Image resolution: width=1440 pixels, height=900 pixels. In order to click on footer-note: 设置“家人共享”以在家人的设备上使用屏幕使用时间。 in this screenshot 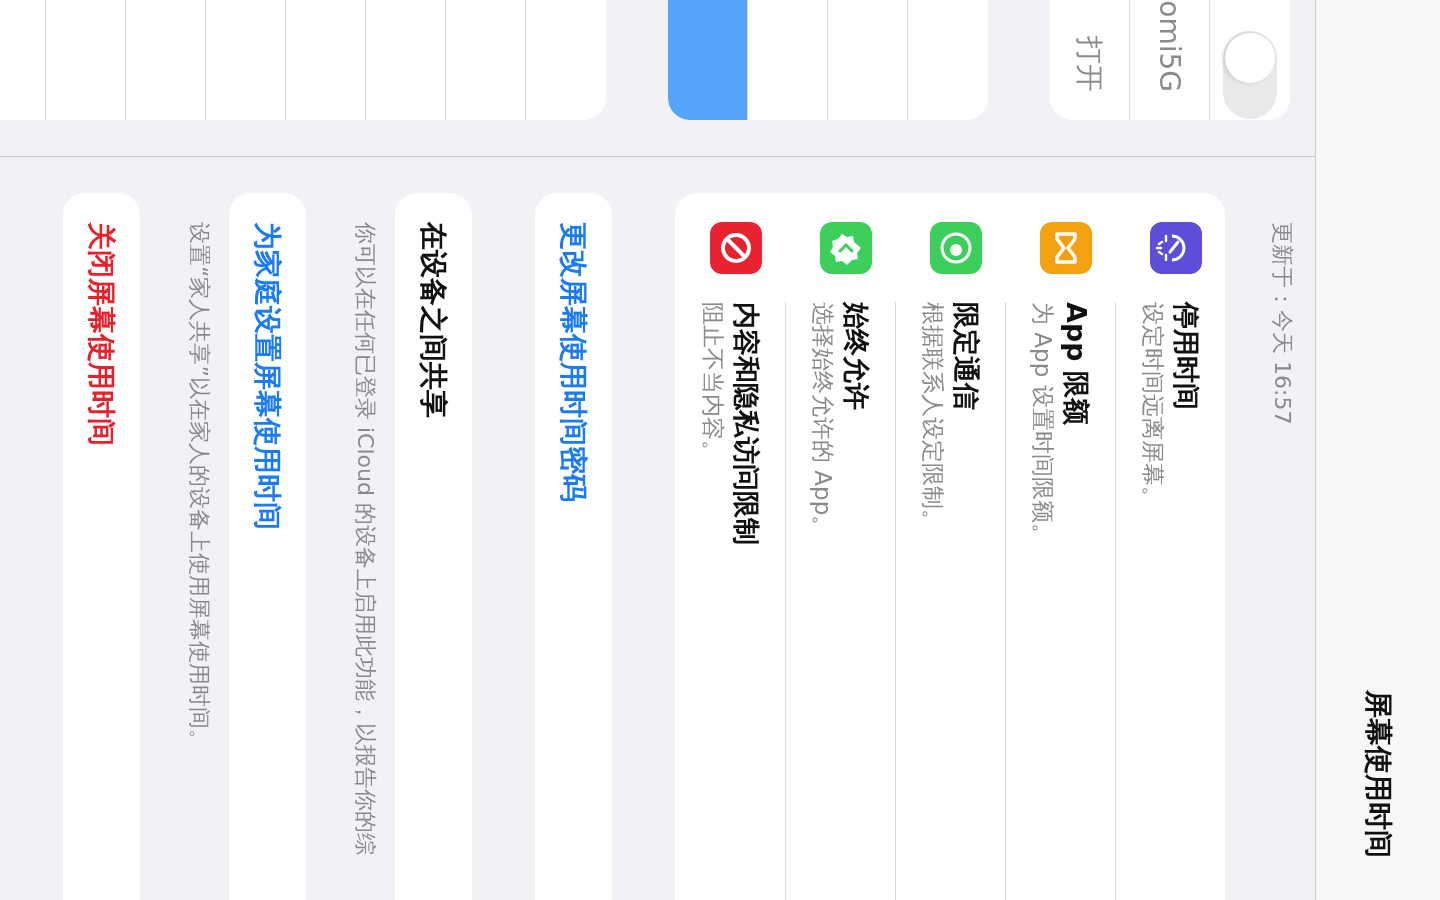, I will do `click(199, 487)`.